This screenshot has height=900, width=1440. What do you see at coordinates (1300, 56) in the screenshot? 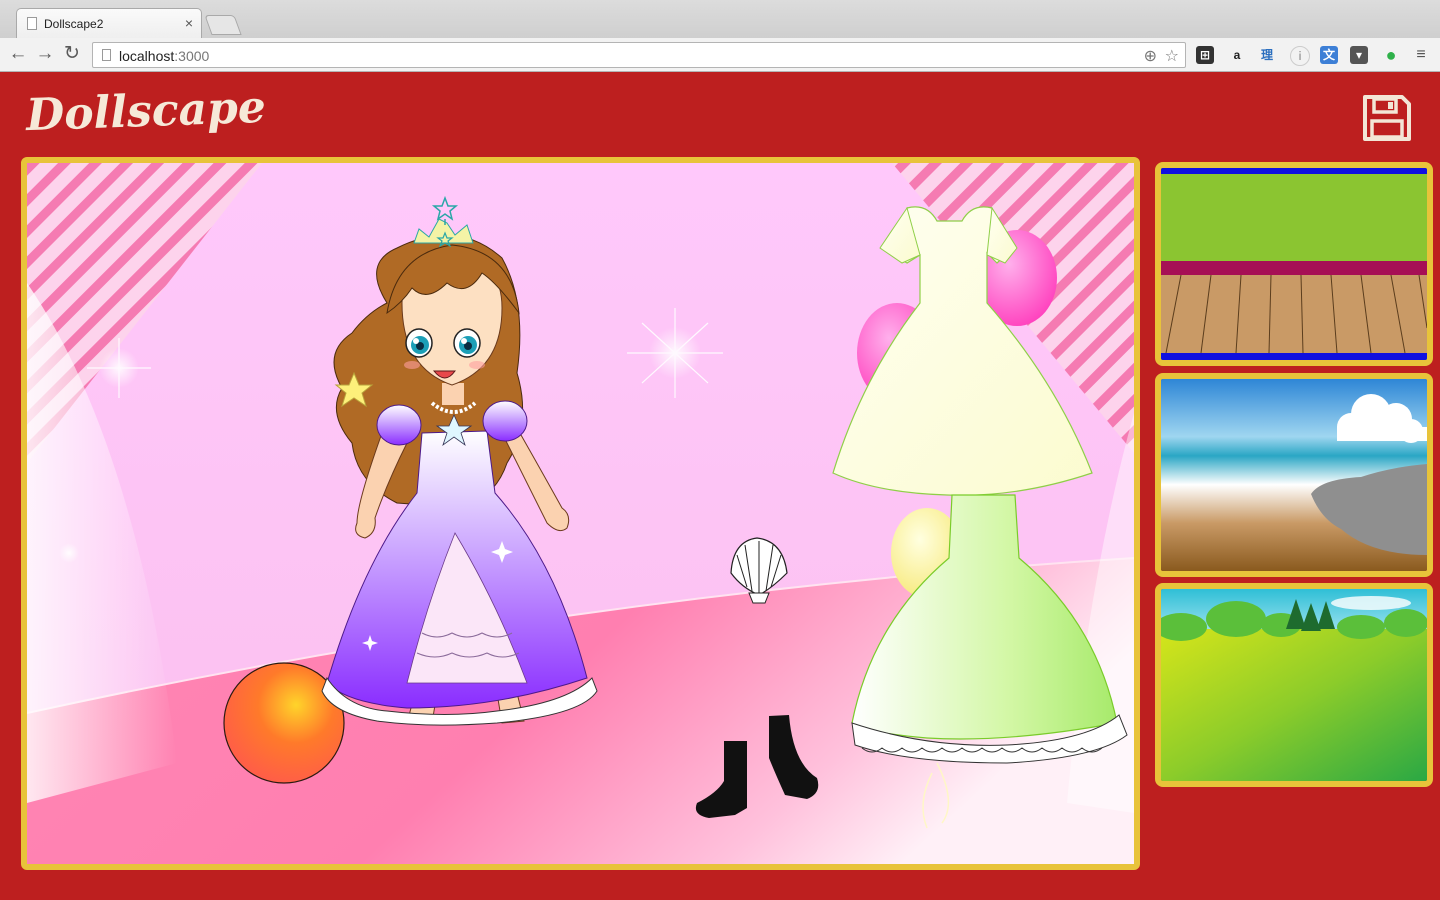
I see `info-icon: i` at bounding box center [1300, 56].